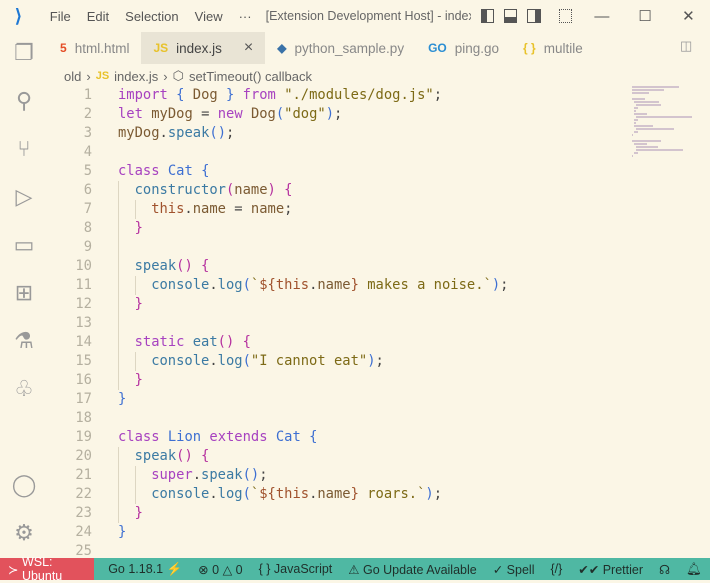 The width and height of the screenshot is (710, 583). What do you see at coordinates (250, 76) in the screenshot?
I see `breadcrumb-symbol: setTimeout() callback` at bounding box center [250, 76].